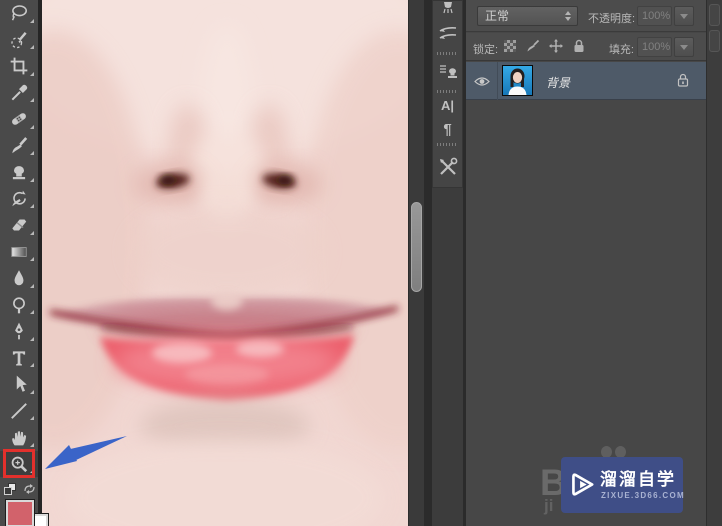 The height and width of the screenshot is (526, 722). I want to click on lock-label: 锁定:, so click(486, 50).